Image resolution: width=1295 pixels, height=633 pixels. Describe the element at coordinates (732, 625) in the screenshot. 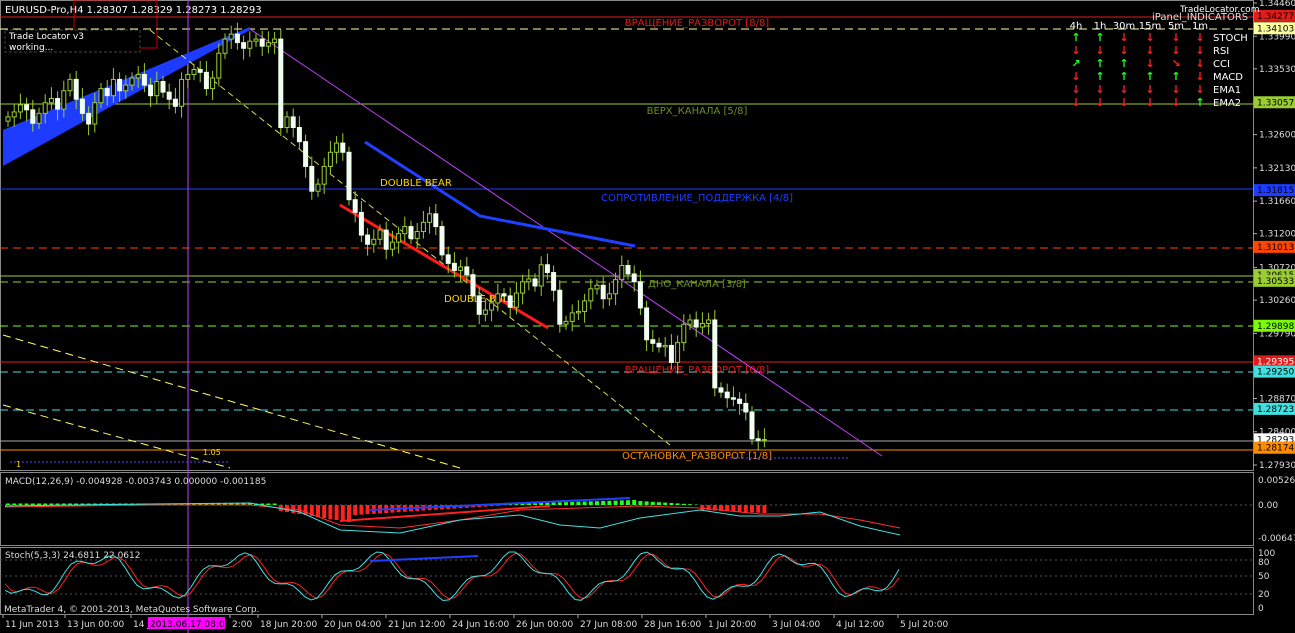

I see `time-axis-label: 1 Jul 20:00` at that location.